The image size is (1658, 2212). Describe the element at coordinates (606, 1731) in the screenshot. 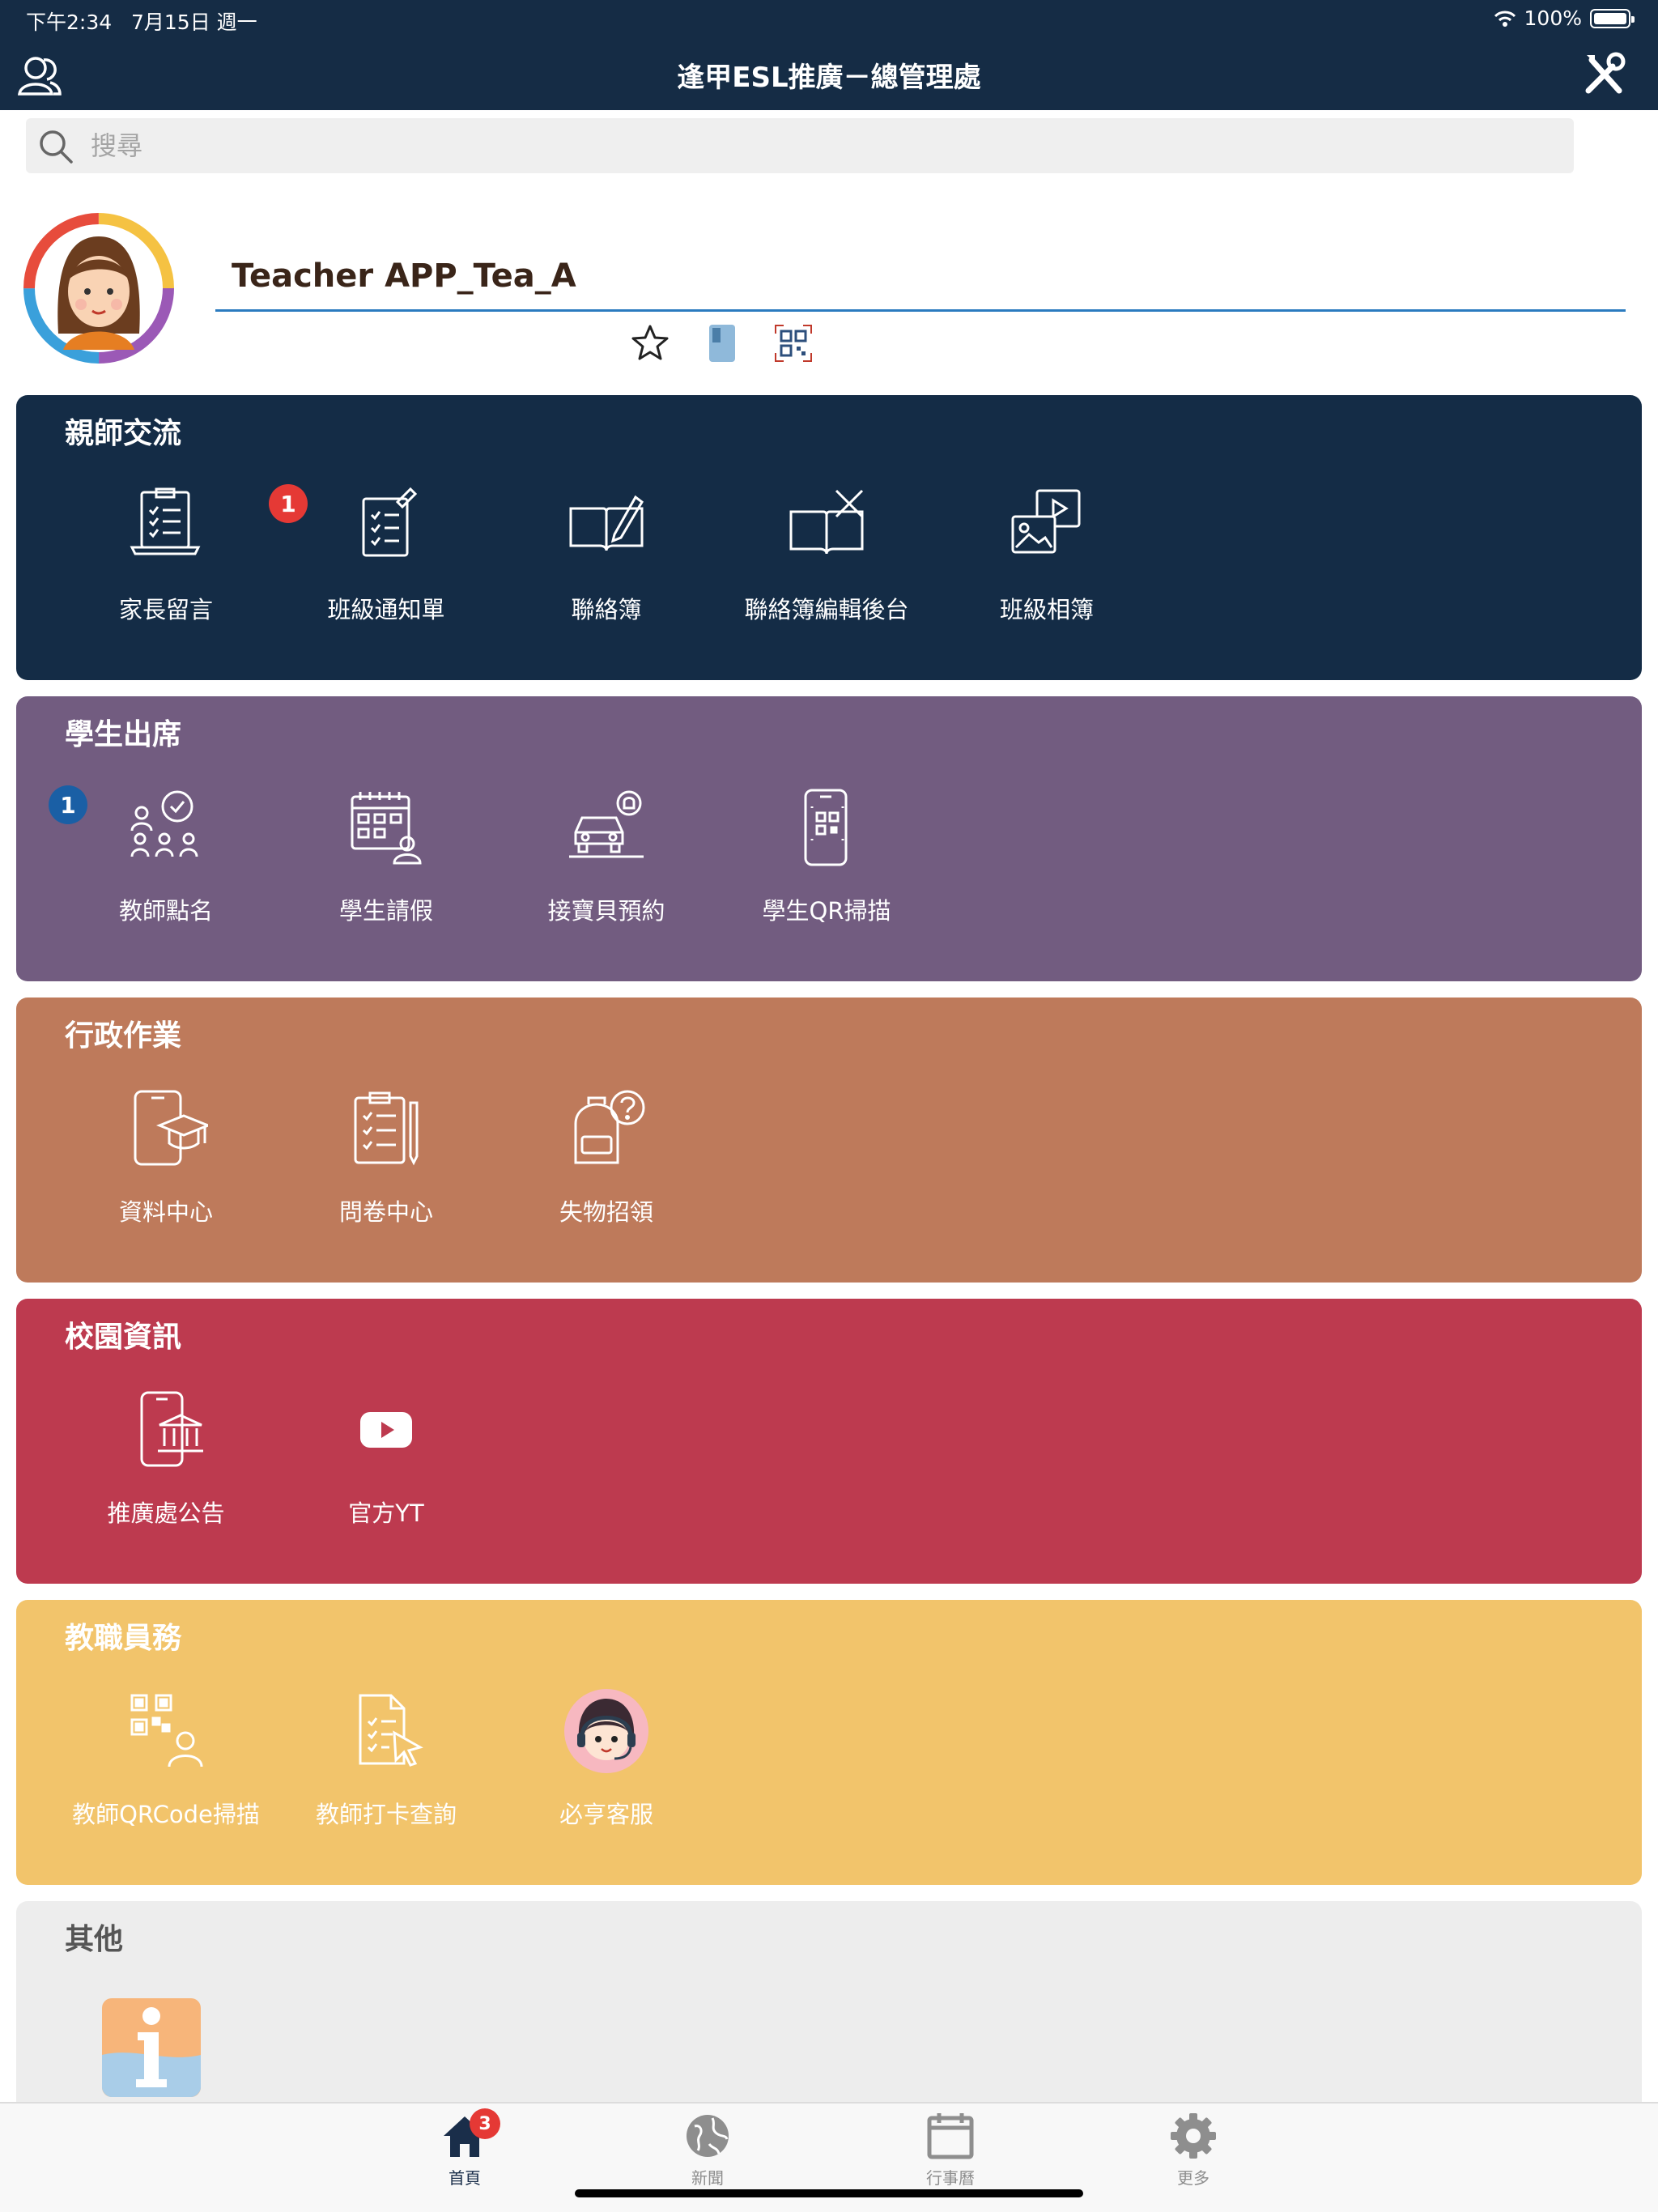

I see `support-agent-icon` at that location.